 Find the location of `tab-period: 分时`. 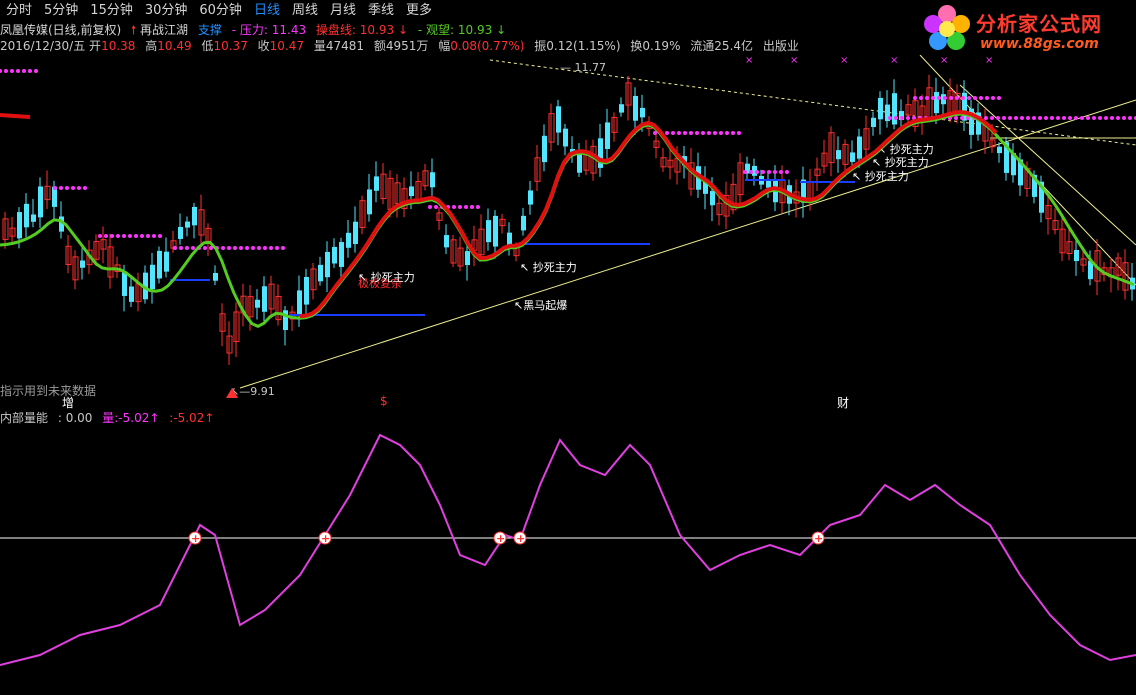

tab-period: 分时 is located at coordinates (19, 11).